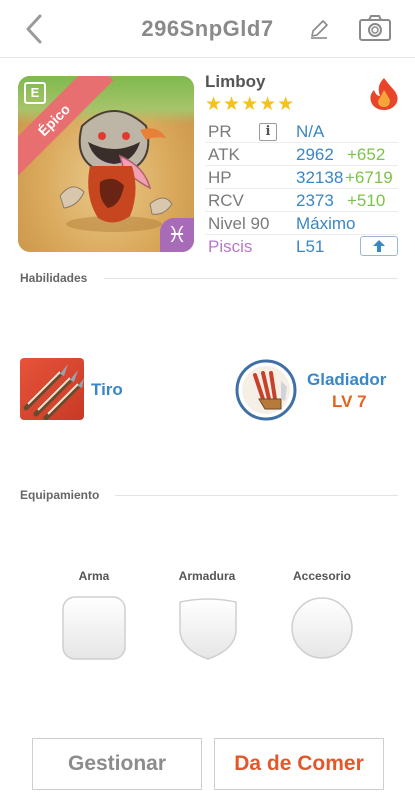 Image resolution: width=415 pixels, height=800 pixels. I want to click on armor-label: Armadura, so click(207, 576).